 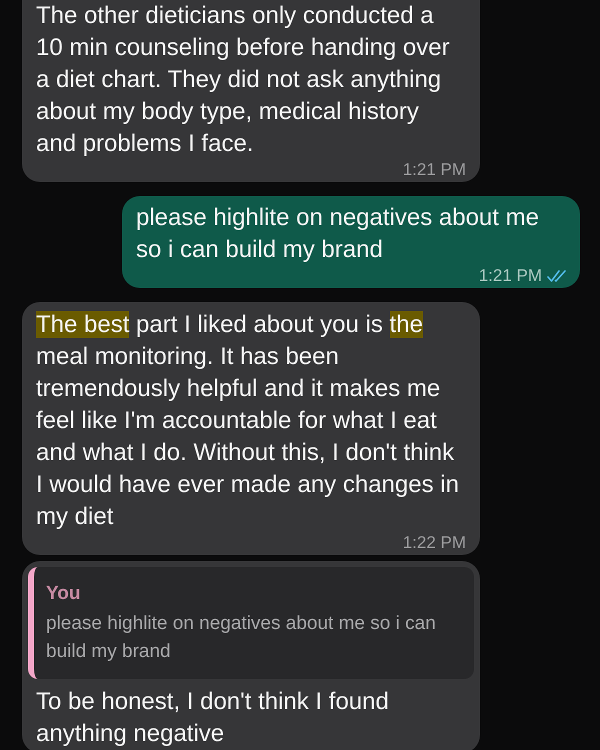 I want to click on message-text: please highlite on negatives about me so i can build my brand, so click(x=338, y=234).